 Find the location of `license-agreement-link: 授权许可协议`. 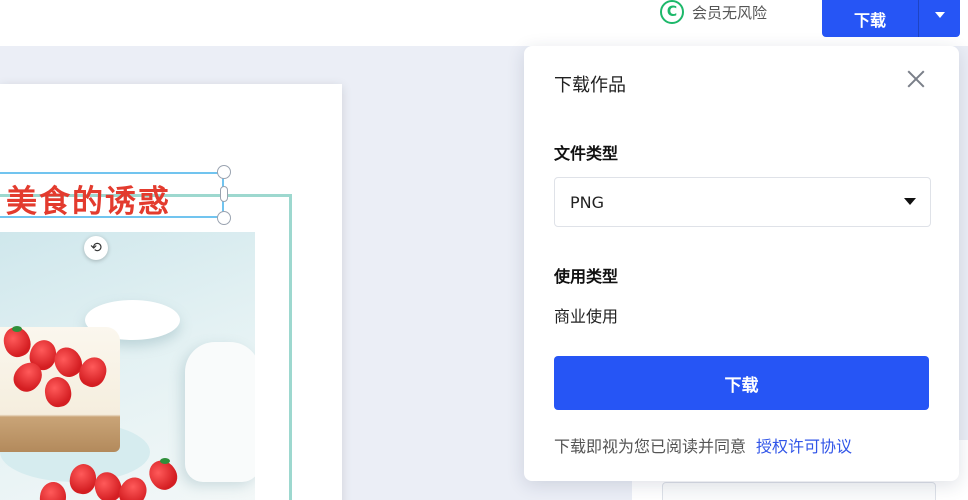

license-agreement-link: 授权许可协议 is located at coordinates (804, 446).